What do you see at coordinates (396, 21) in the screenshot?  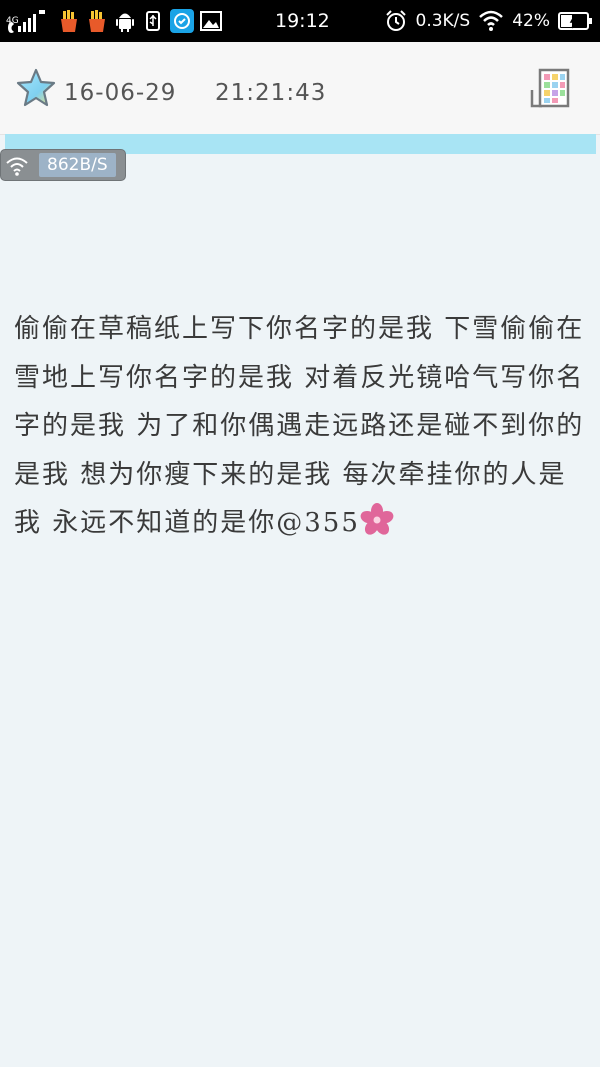 I see `alarm-icon` at bounding box center [396, 21].